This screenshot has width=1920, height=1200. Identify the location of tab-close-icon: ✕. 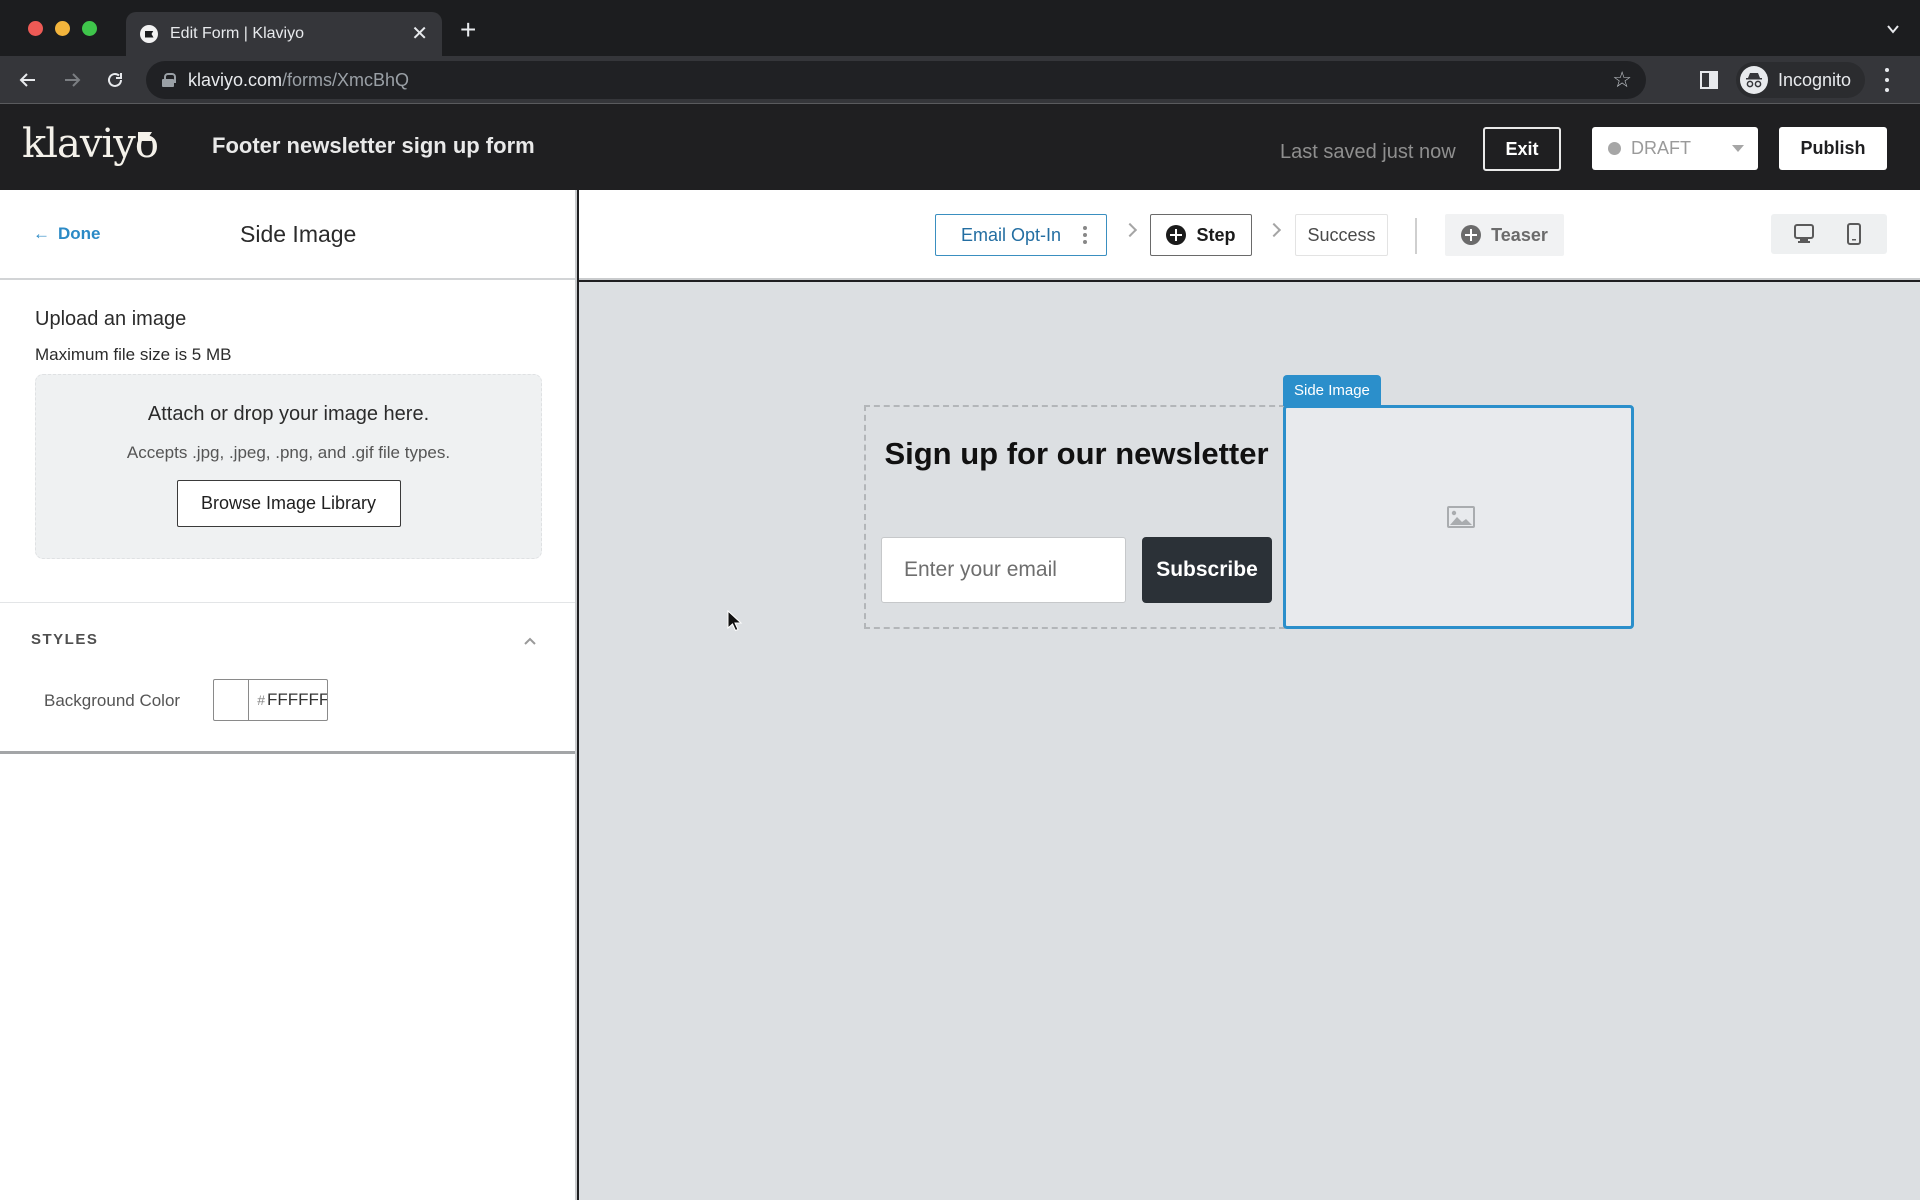
(419, 34).